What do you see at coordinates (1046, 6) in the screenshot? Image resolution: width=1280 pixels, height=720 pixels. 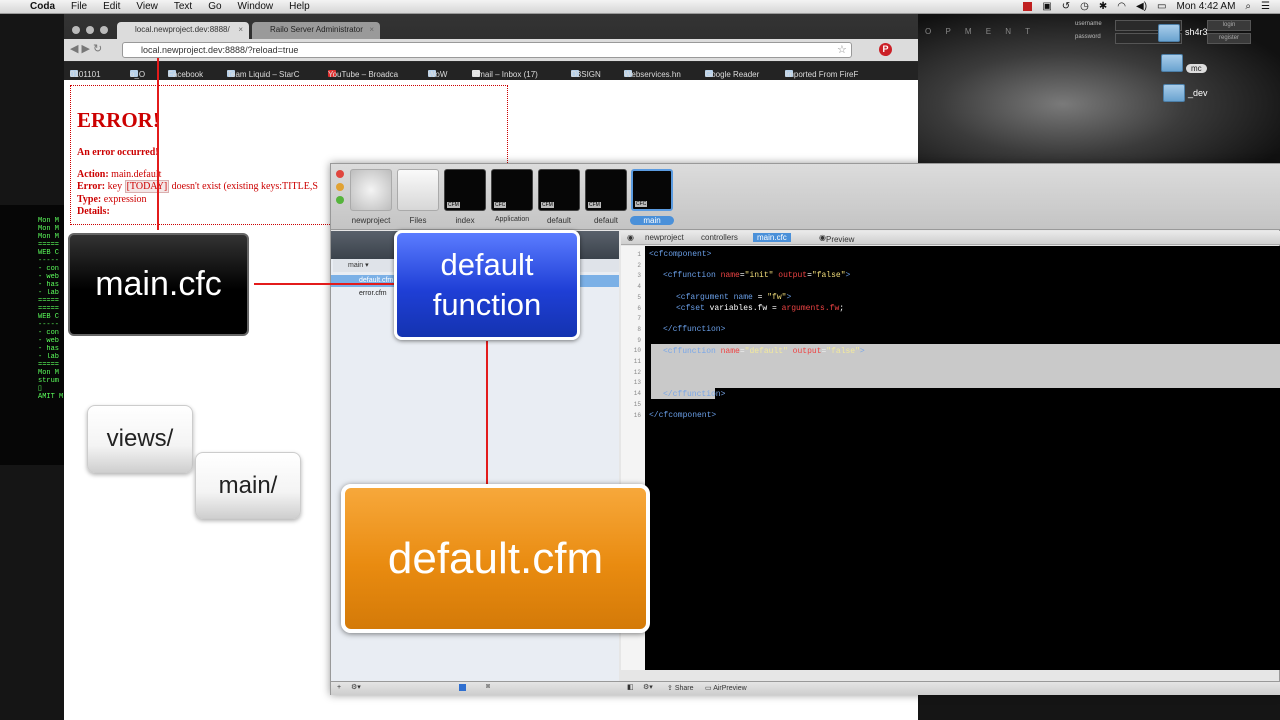 I see `display-icon: ▣` at bounding box center [1046, 6].